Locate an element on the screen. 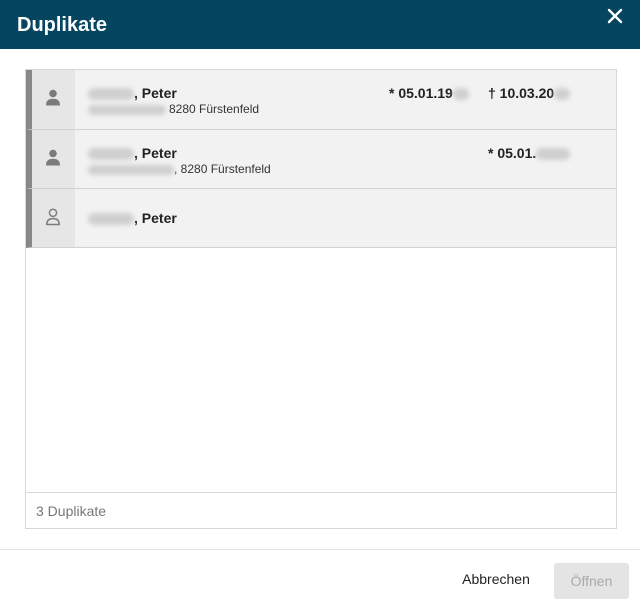 This screenshot has width=640, height=613. dialog-title: Duplikate is located at coordinates (62, 25).